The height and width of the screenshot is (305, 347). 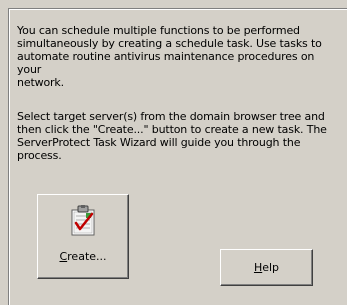 I want to click on help-button: Help, so click(x=266, y=267).